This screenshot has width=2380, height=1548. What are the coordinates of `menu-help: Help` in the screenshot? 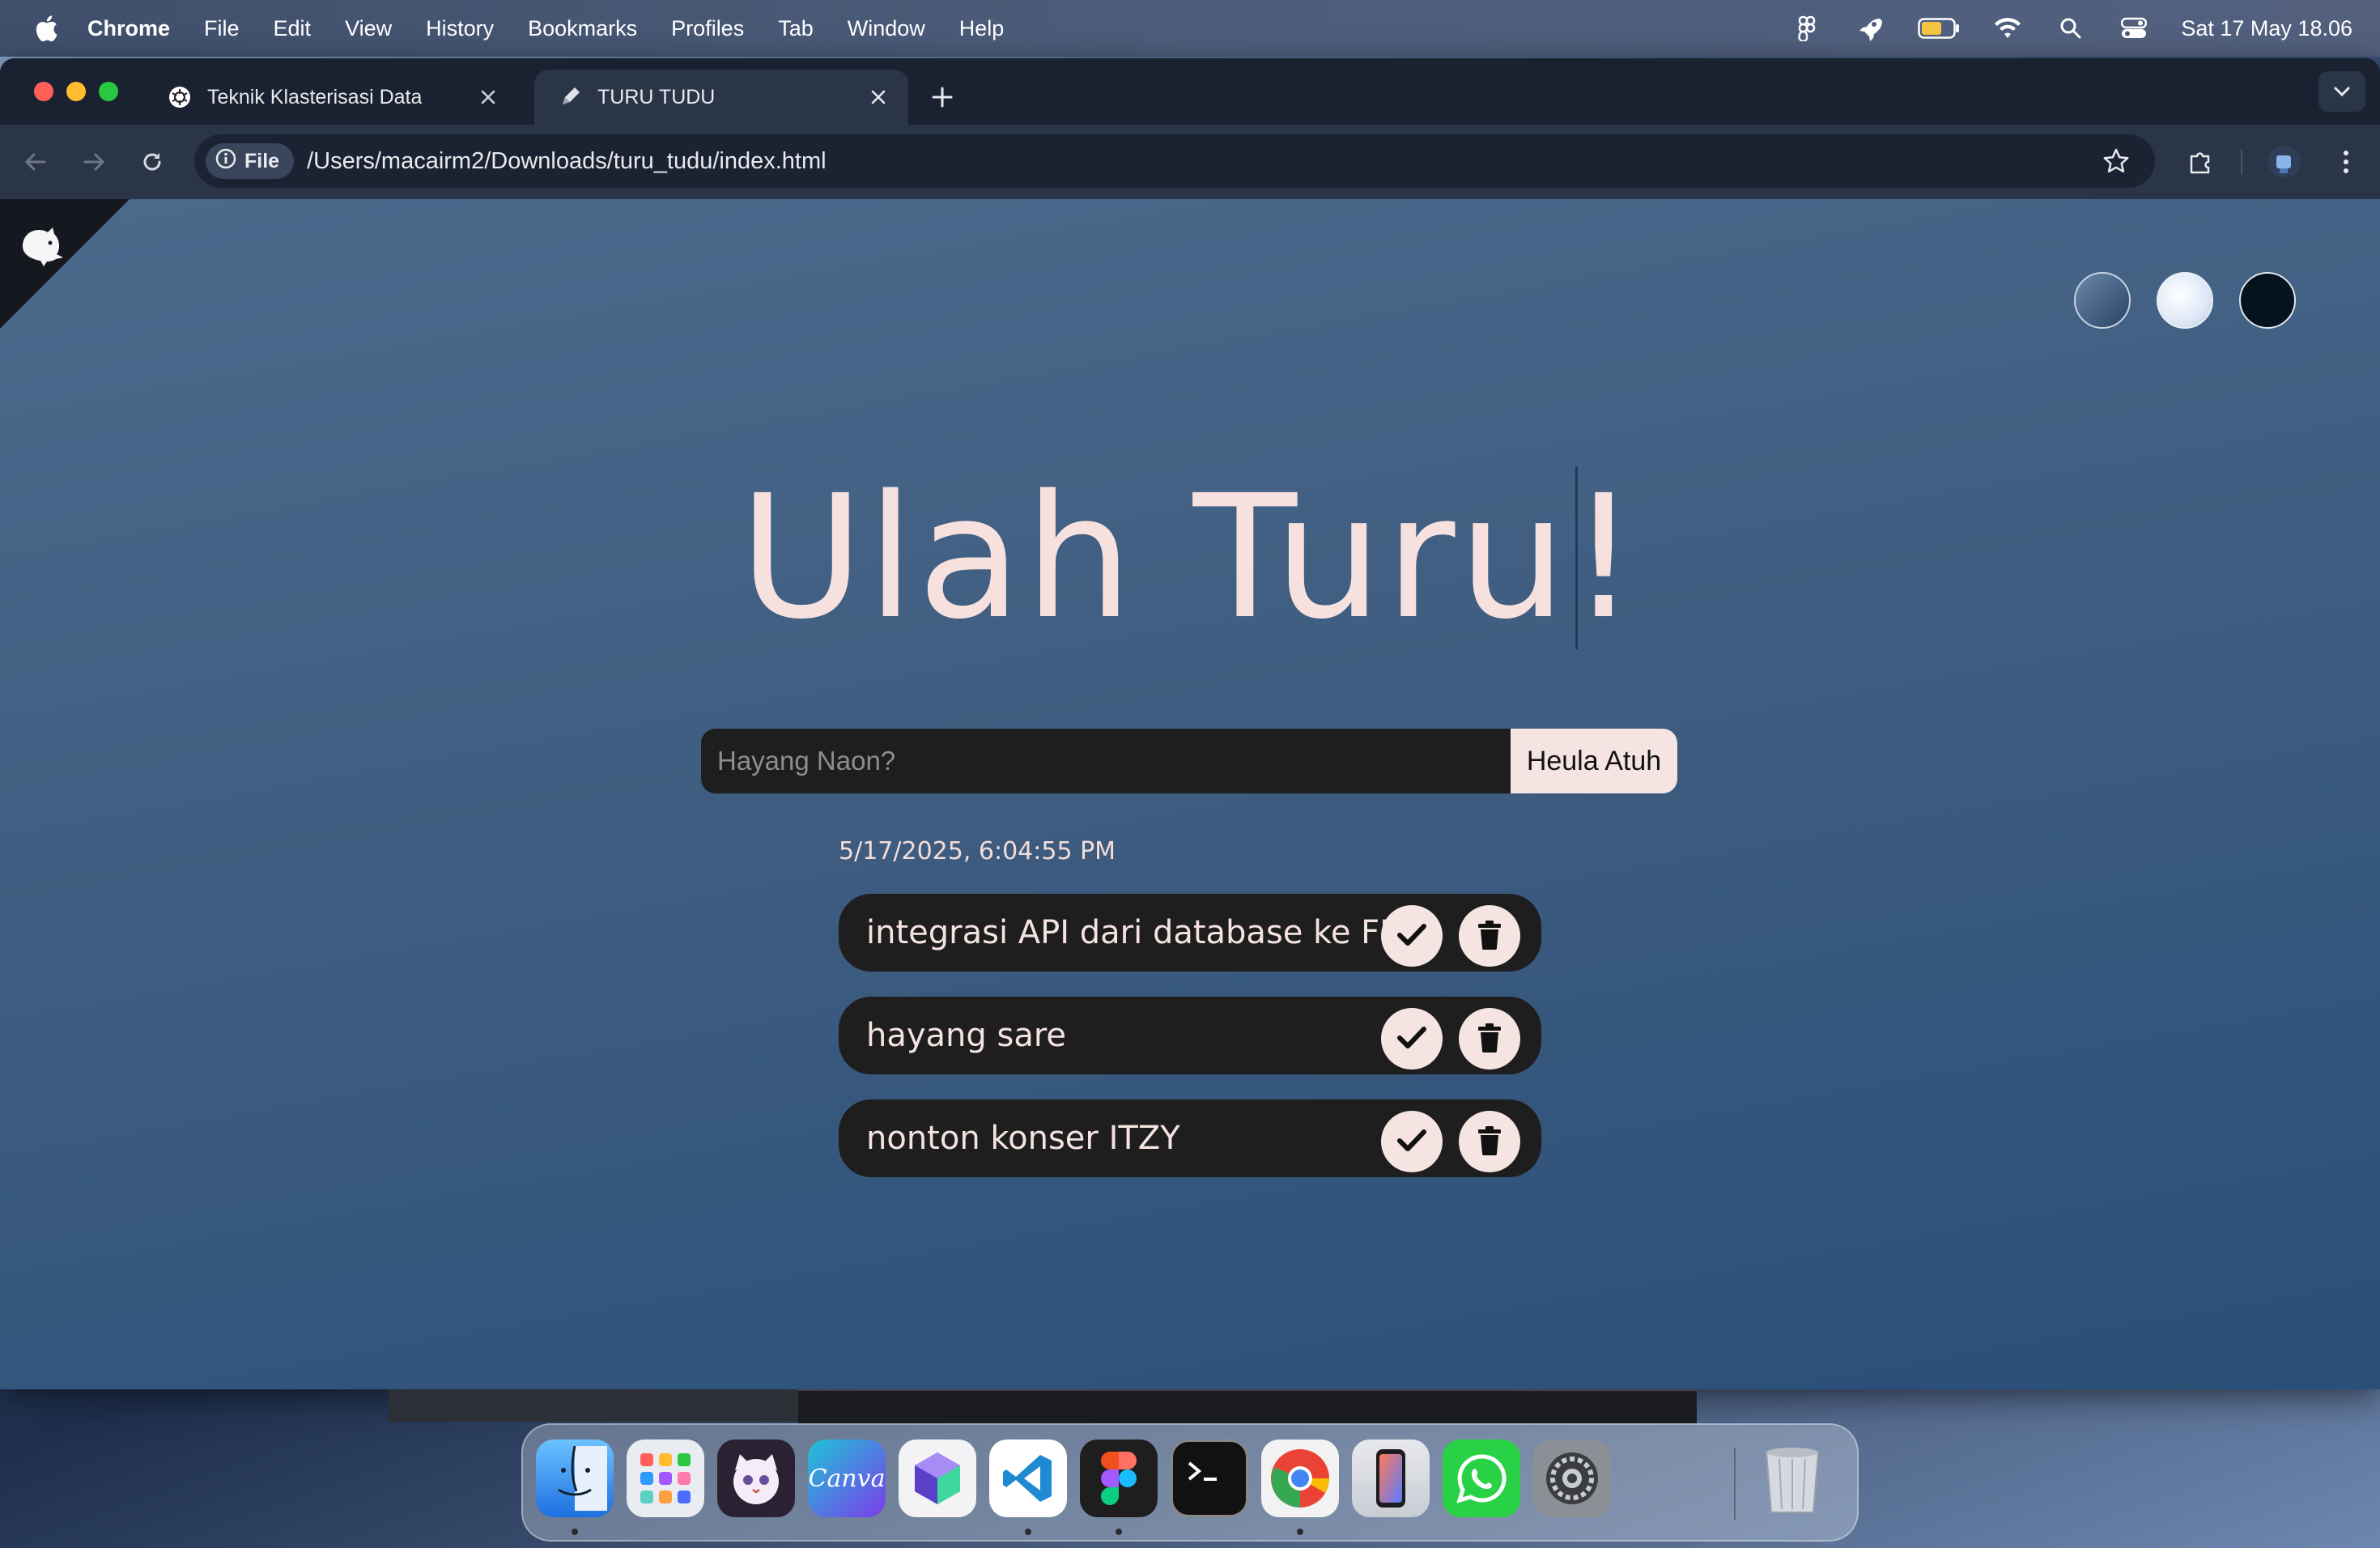 It's located at (982, 29).